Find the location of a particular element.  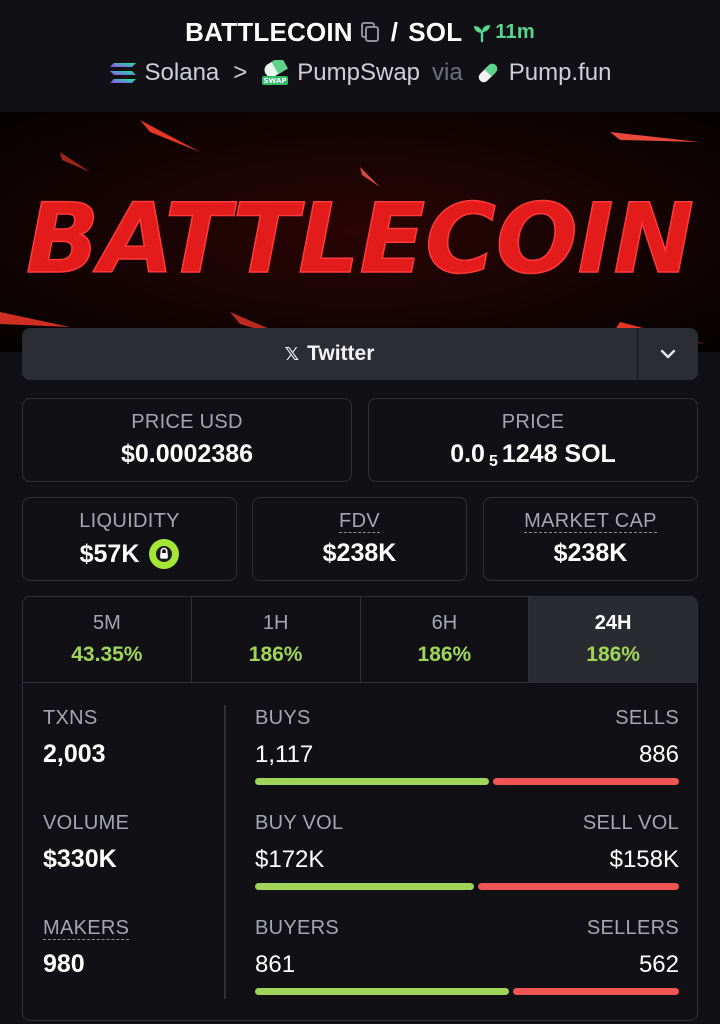

txns-stat: TXNS 2,003 is located at coordinates (74, 738).